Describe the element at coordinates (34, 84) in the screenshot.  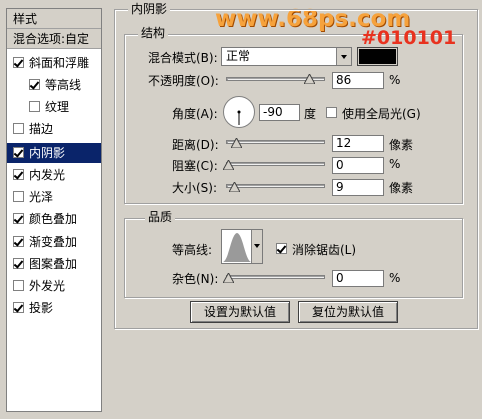
I see `contour-checkbox` at that location.